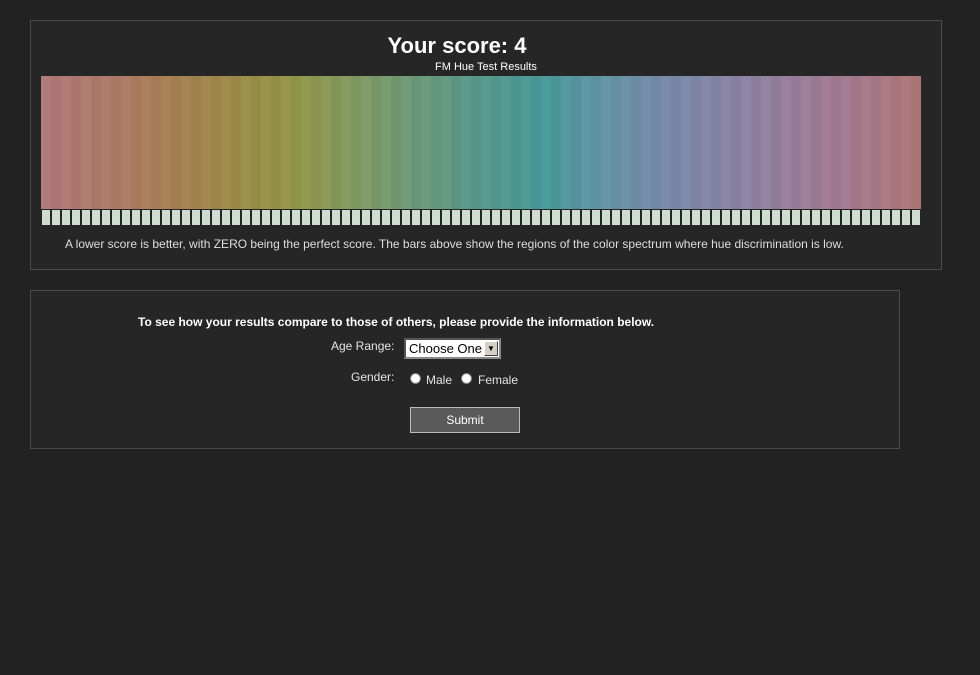 The image size is (980, 675). I want to click on age-range-value: Choose One, so click(445, 348).